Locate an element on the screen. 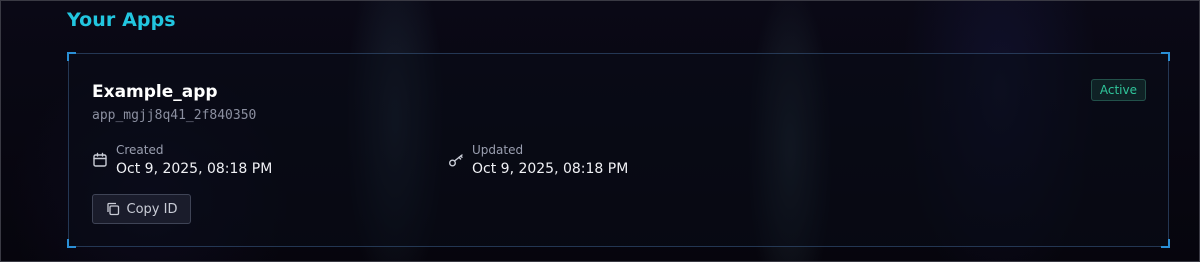 The image size is (1200, 262). updated-label: Updated is located at coordinates (498, 150).